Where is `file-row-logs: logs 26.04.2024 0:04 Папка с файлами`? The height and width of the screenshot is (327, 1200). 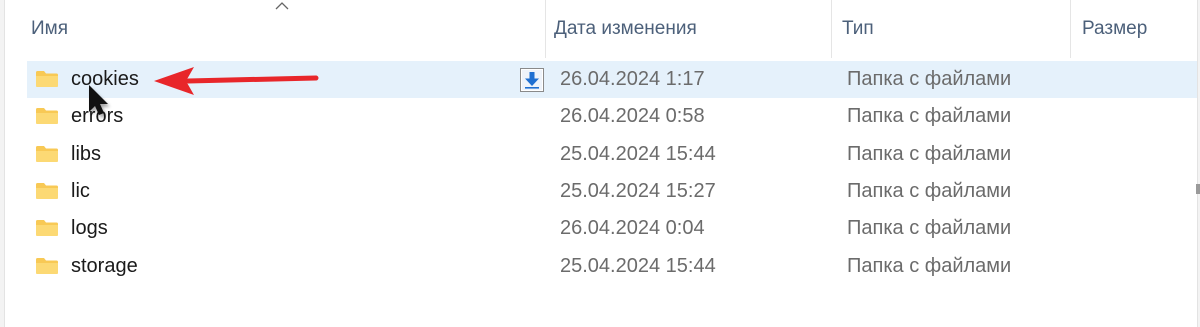 file-row-logs: logs 26.04.2024 0:04 Папка с файлами is located at coordinates (612, 228).